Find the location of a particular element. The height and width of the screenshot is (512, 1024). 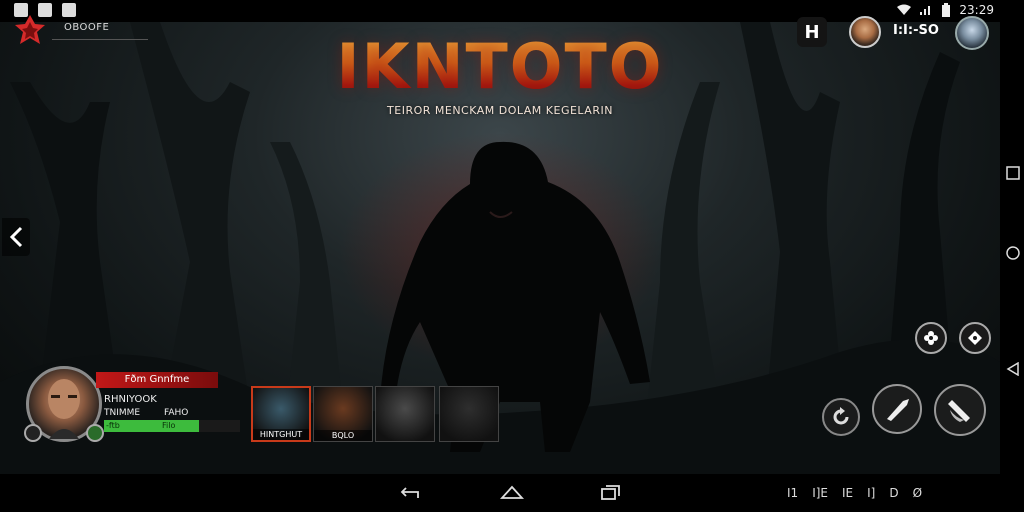

character-card: HINTGHUT is located at coordinates (281, 414).